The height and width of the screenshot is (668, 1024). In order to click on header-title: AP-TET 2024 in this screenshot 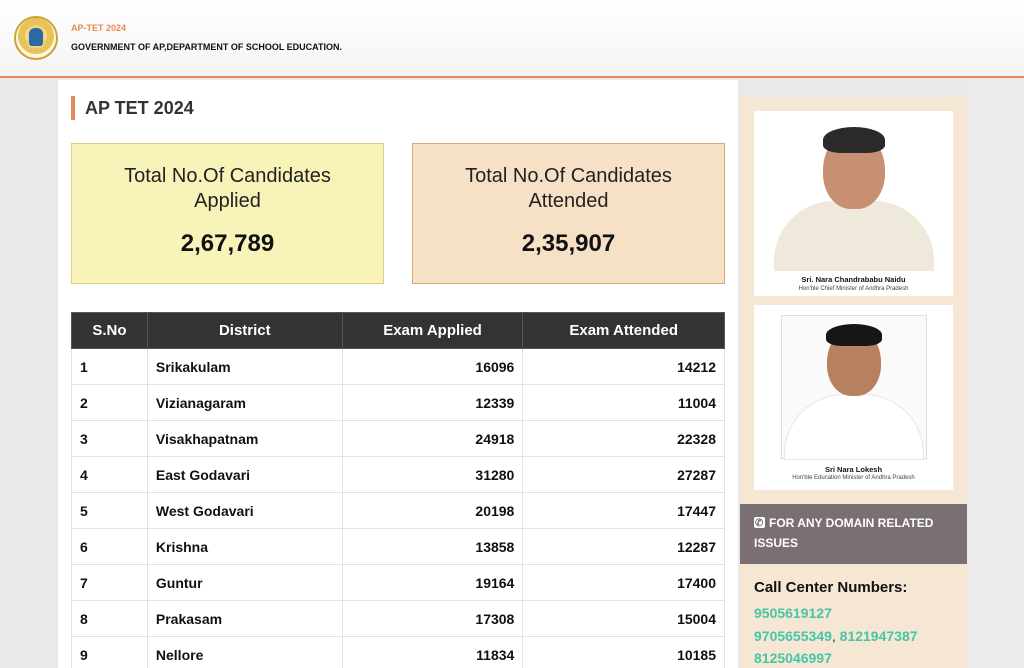, I will do `click(99, 28)`.